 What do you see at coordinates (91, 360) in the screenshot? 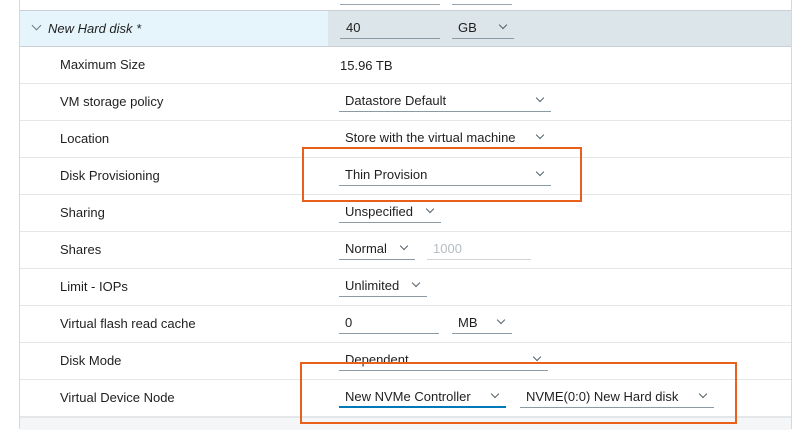
I see `disk-mode-label: Disk Mode` at bounding box center [91, 360].